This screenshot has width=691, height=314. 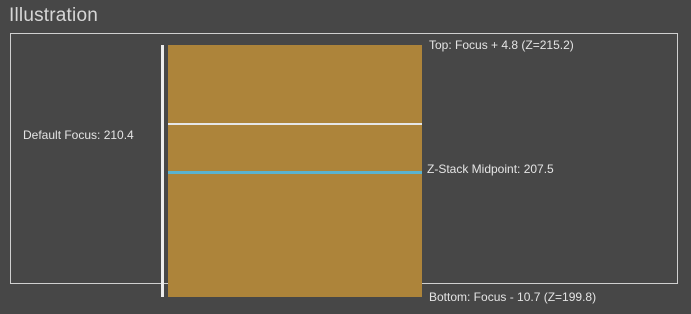 What do you see at coordinates (513, 297) in the screenshot?
I see `bottom-label: Bottom: Focus - 10.7 (Z=199.8)` at bounding box center [513, 297].